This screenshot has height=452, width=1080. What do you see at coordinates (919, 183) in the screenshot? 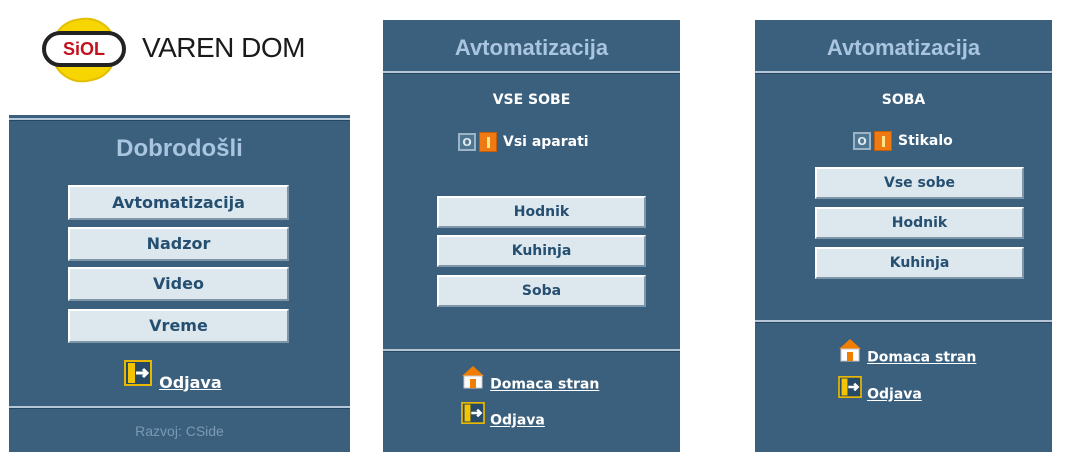
I see `room-button-vse-sobe: Vse sobe` at bounding box center [919, 183].